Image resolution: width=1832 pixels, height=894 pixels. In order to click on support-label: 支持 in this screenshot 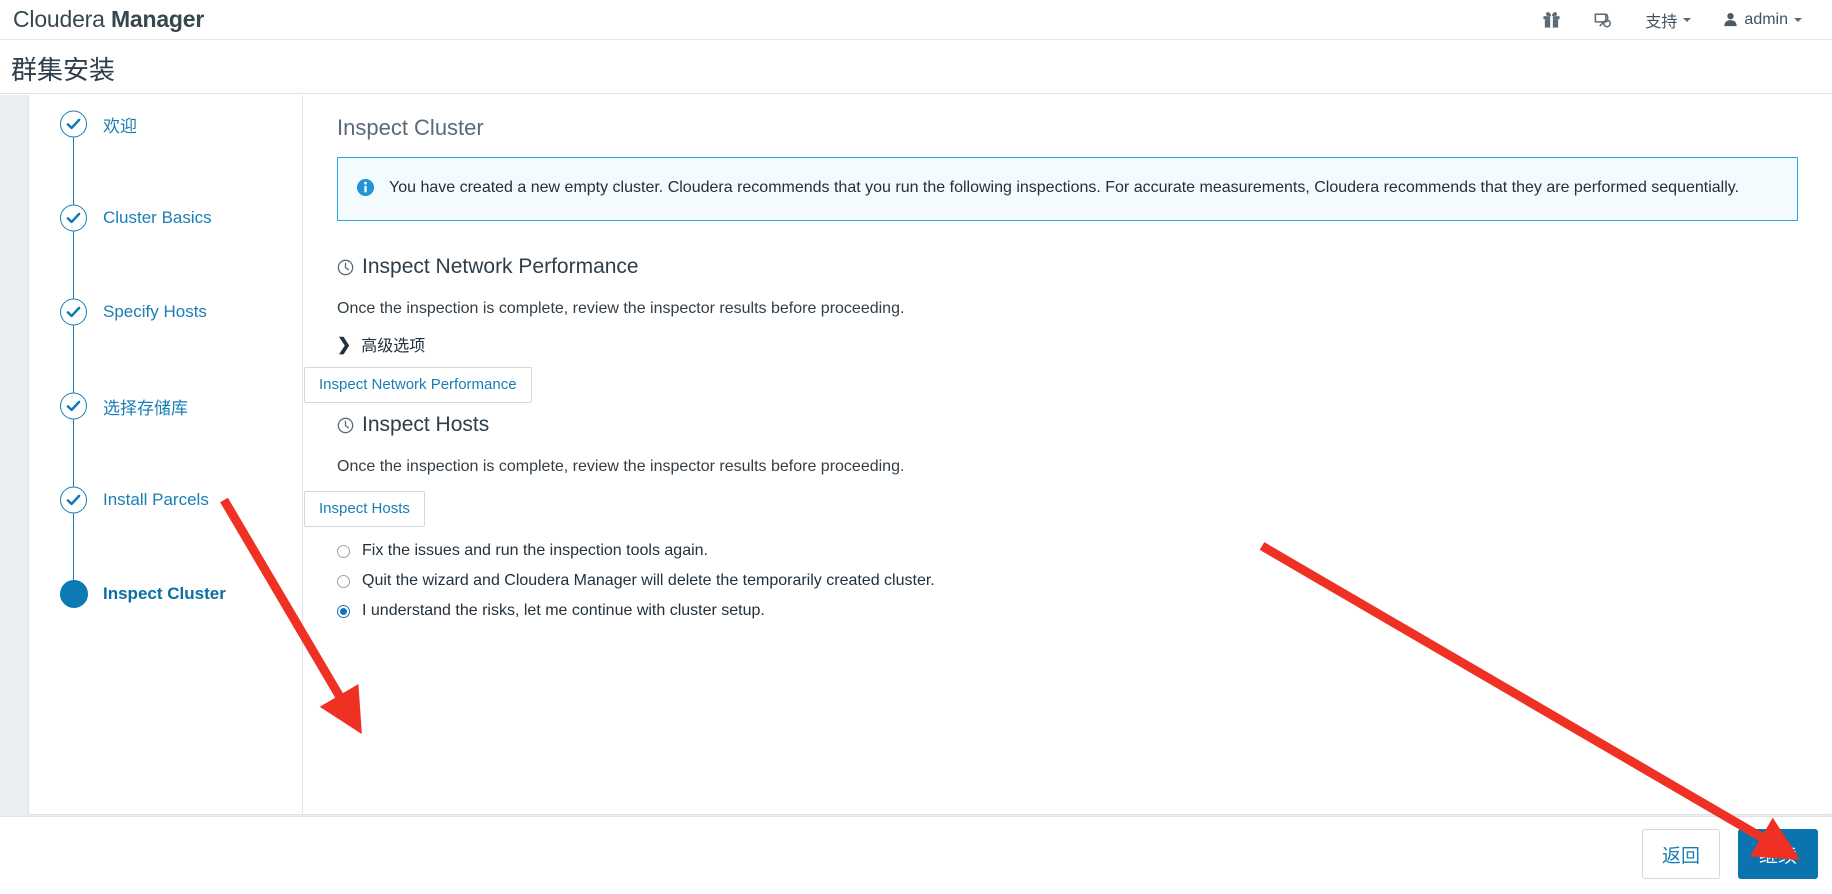, I will do `click(1661, 22)`.